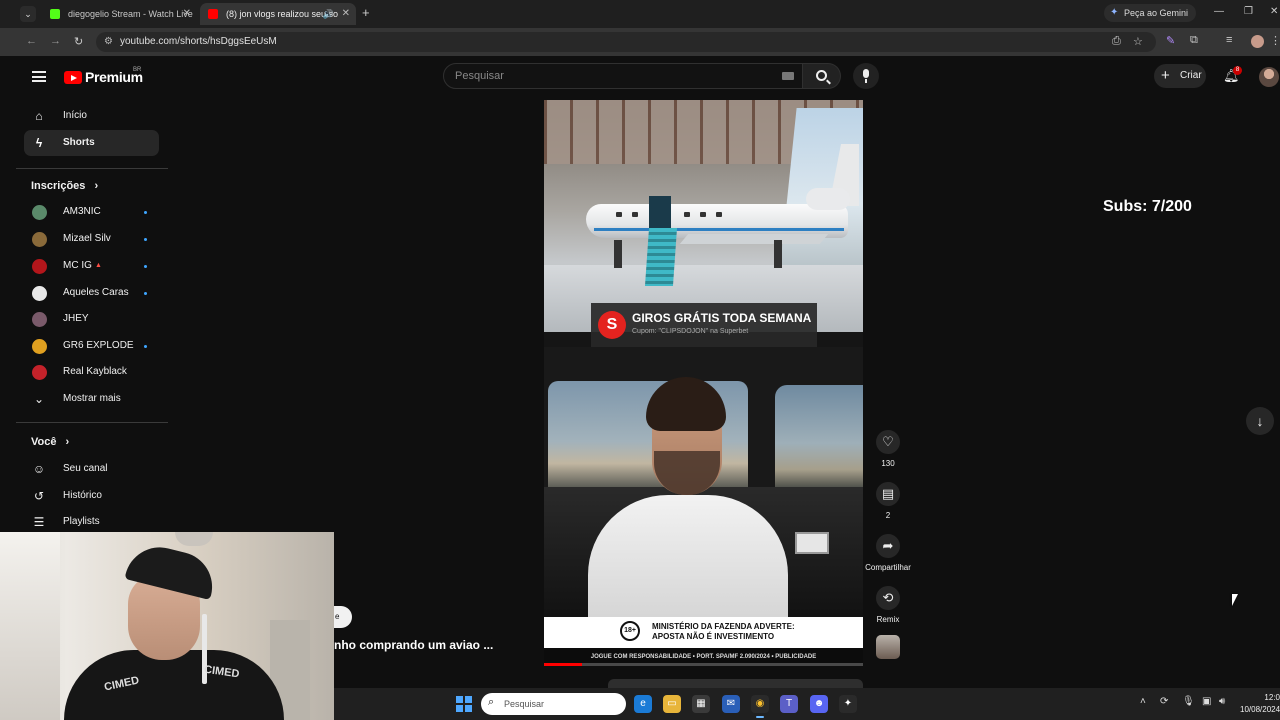 The height and width of the screenshot is (720, 1280). I want to click on youtube-favicon-icon, so click(213, 14).